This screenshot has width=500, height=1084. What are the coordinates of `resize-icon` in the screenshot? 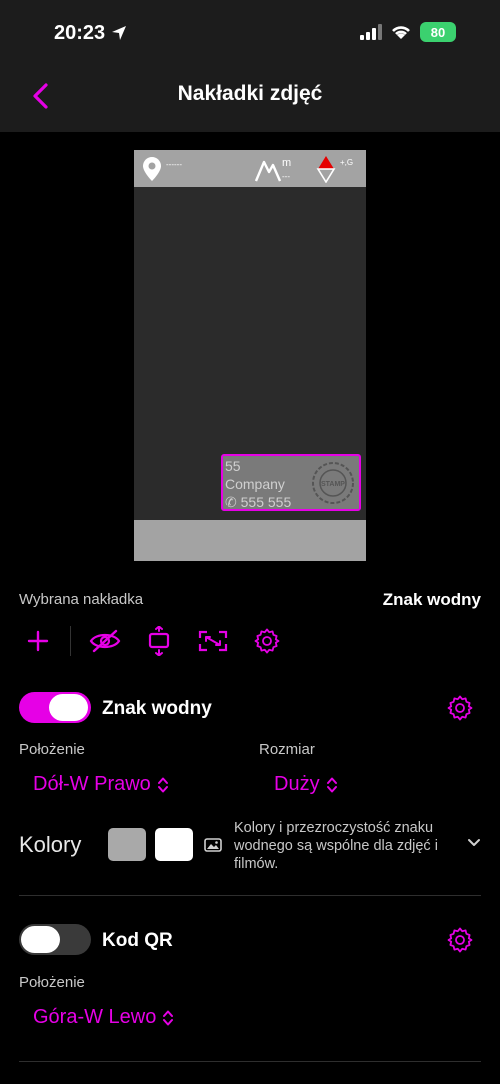 It's located at (213, 641).